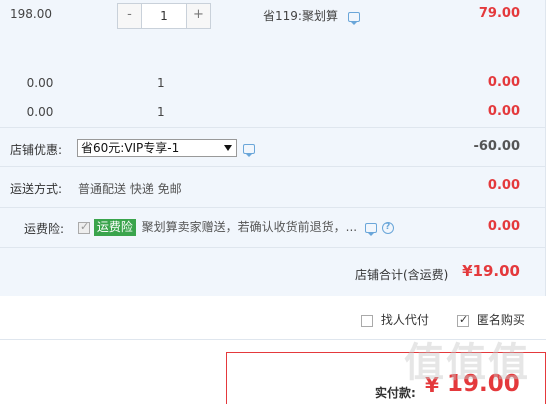  I want to click on store-discount-select: 省60元:VIP专享-1, so click(157, 148).